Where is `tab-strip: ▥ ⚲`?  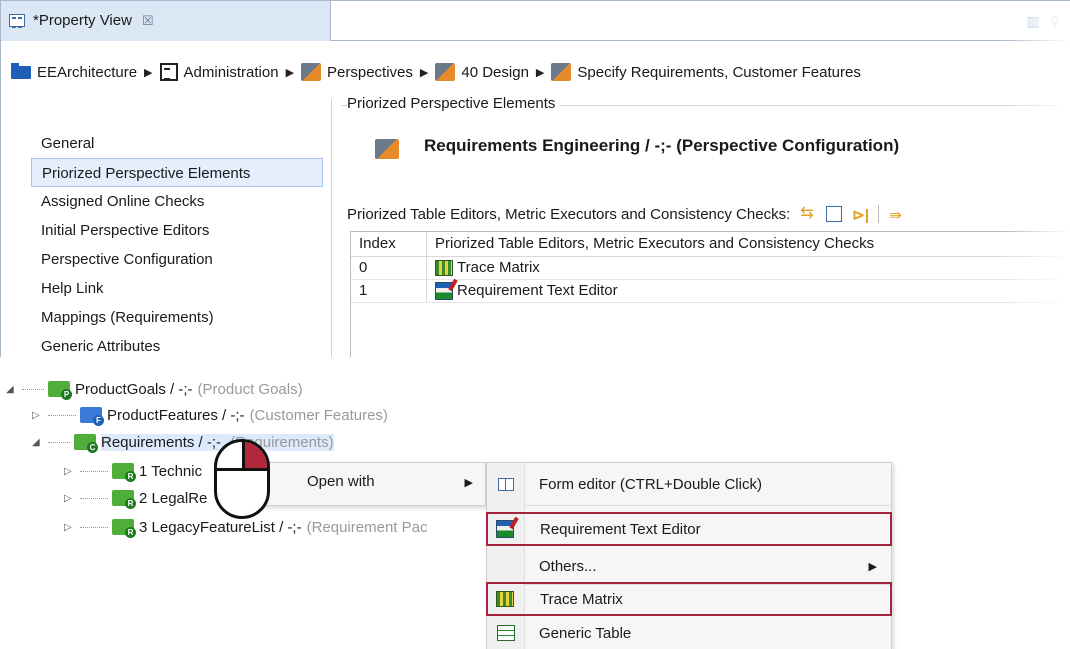
tab-strip: ▥ ⚲ is located at coordinates (700, 21).